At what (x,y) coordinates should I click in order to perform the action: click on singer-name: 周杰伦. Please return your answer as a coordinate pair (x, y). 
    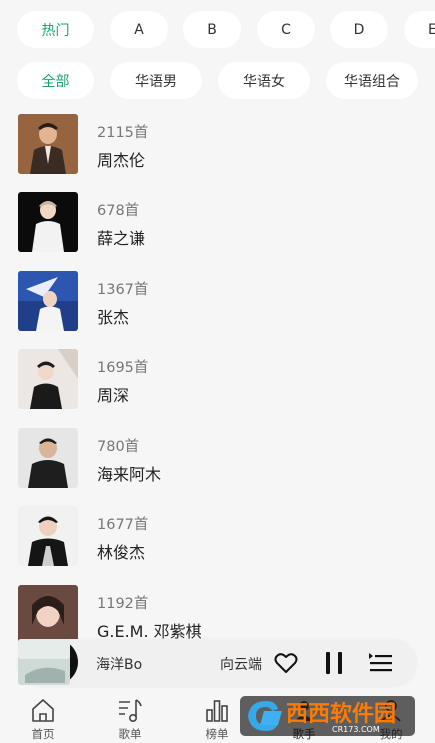
    Looking at the image, I should click on (121, 160).